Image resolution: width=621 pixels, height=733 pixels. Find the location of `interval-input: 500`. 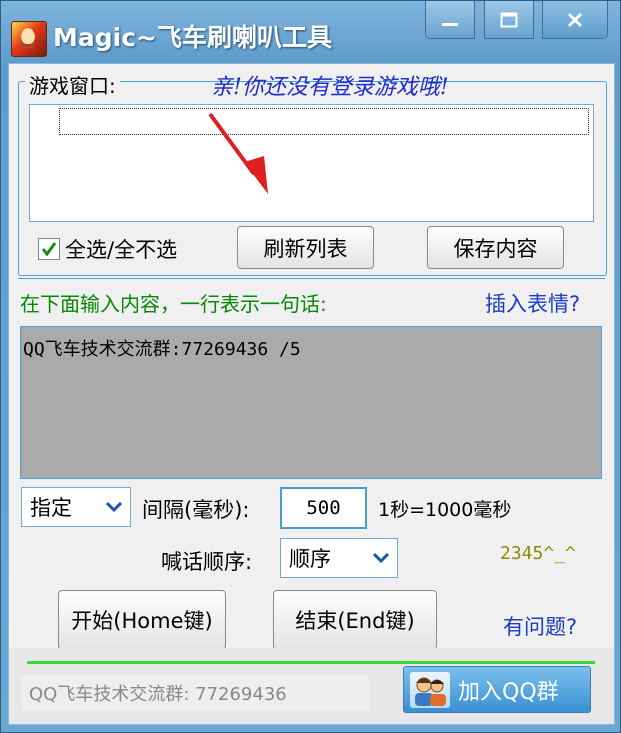

interval-input: 500 is located at coordinates (323, 508).